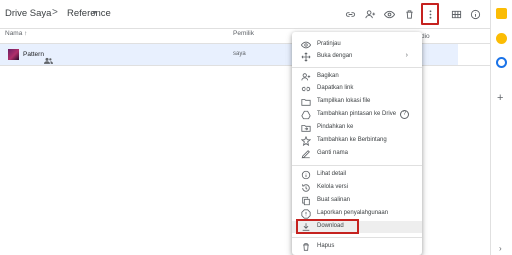 The width and height of the screenshot is (512, 255). Describe the element at coordinates (48, 57) in the screenshot. I see `shared-people-icon` at that location.